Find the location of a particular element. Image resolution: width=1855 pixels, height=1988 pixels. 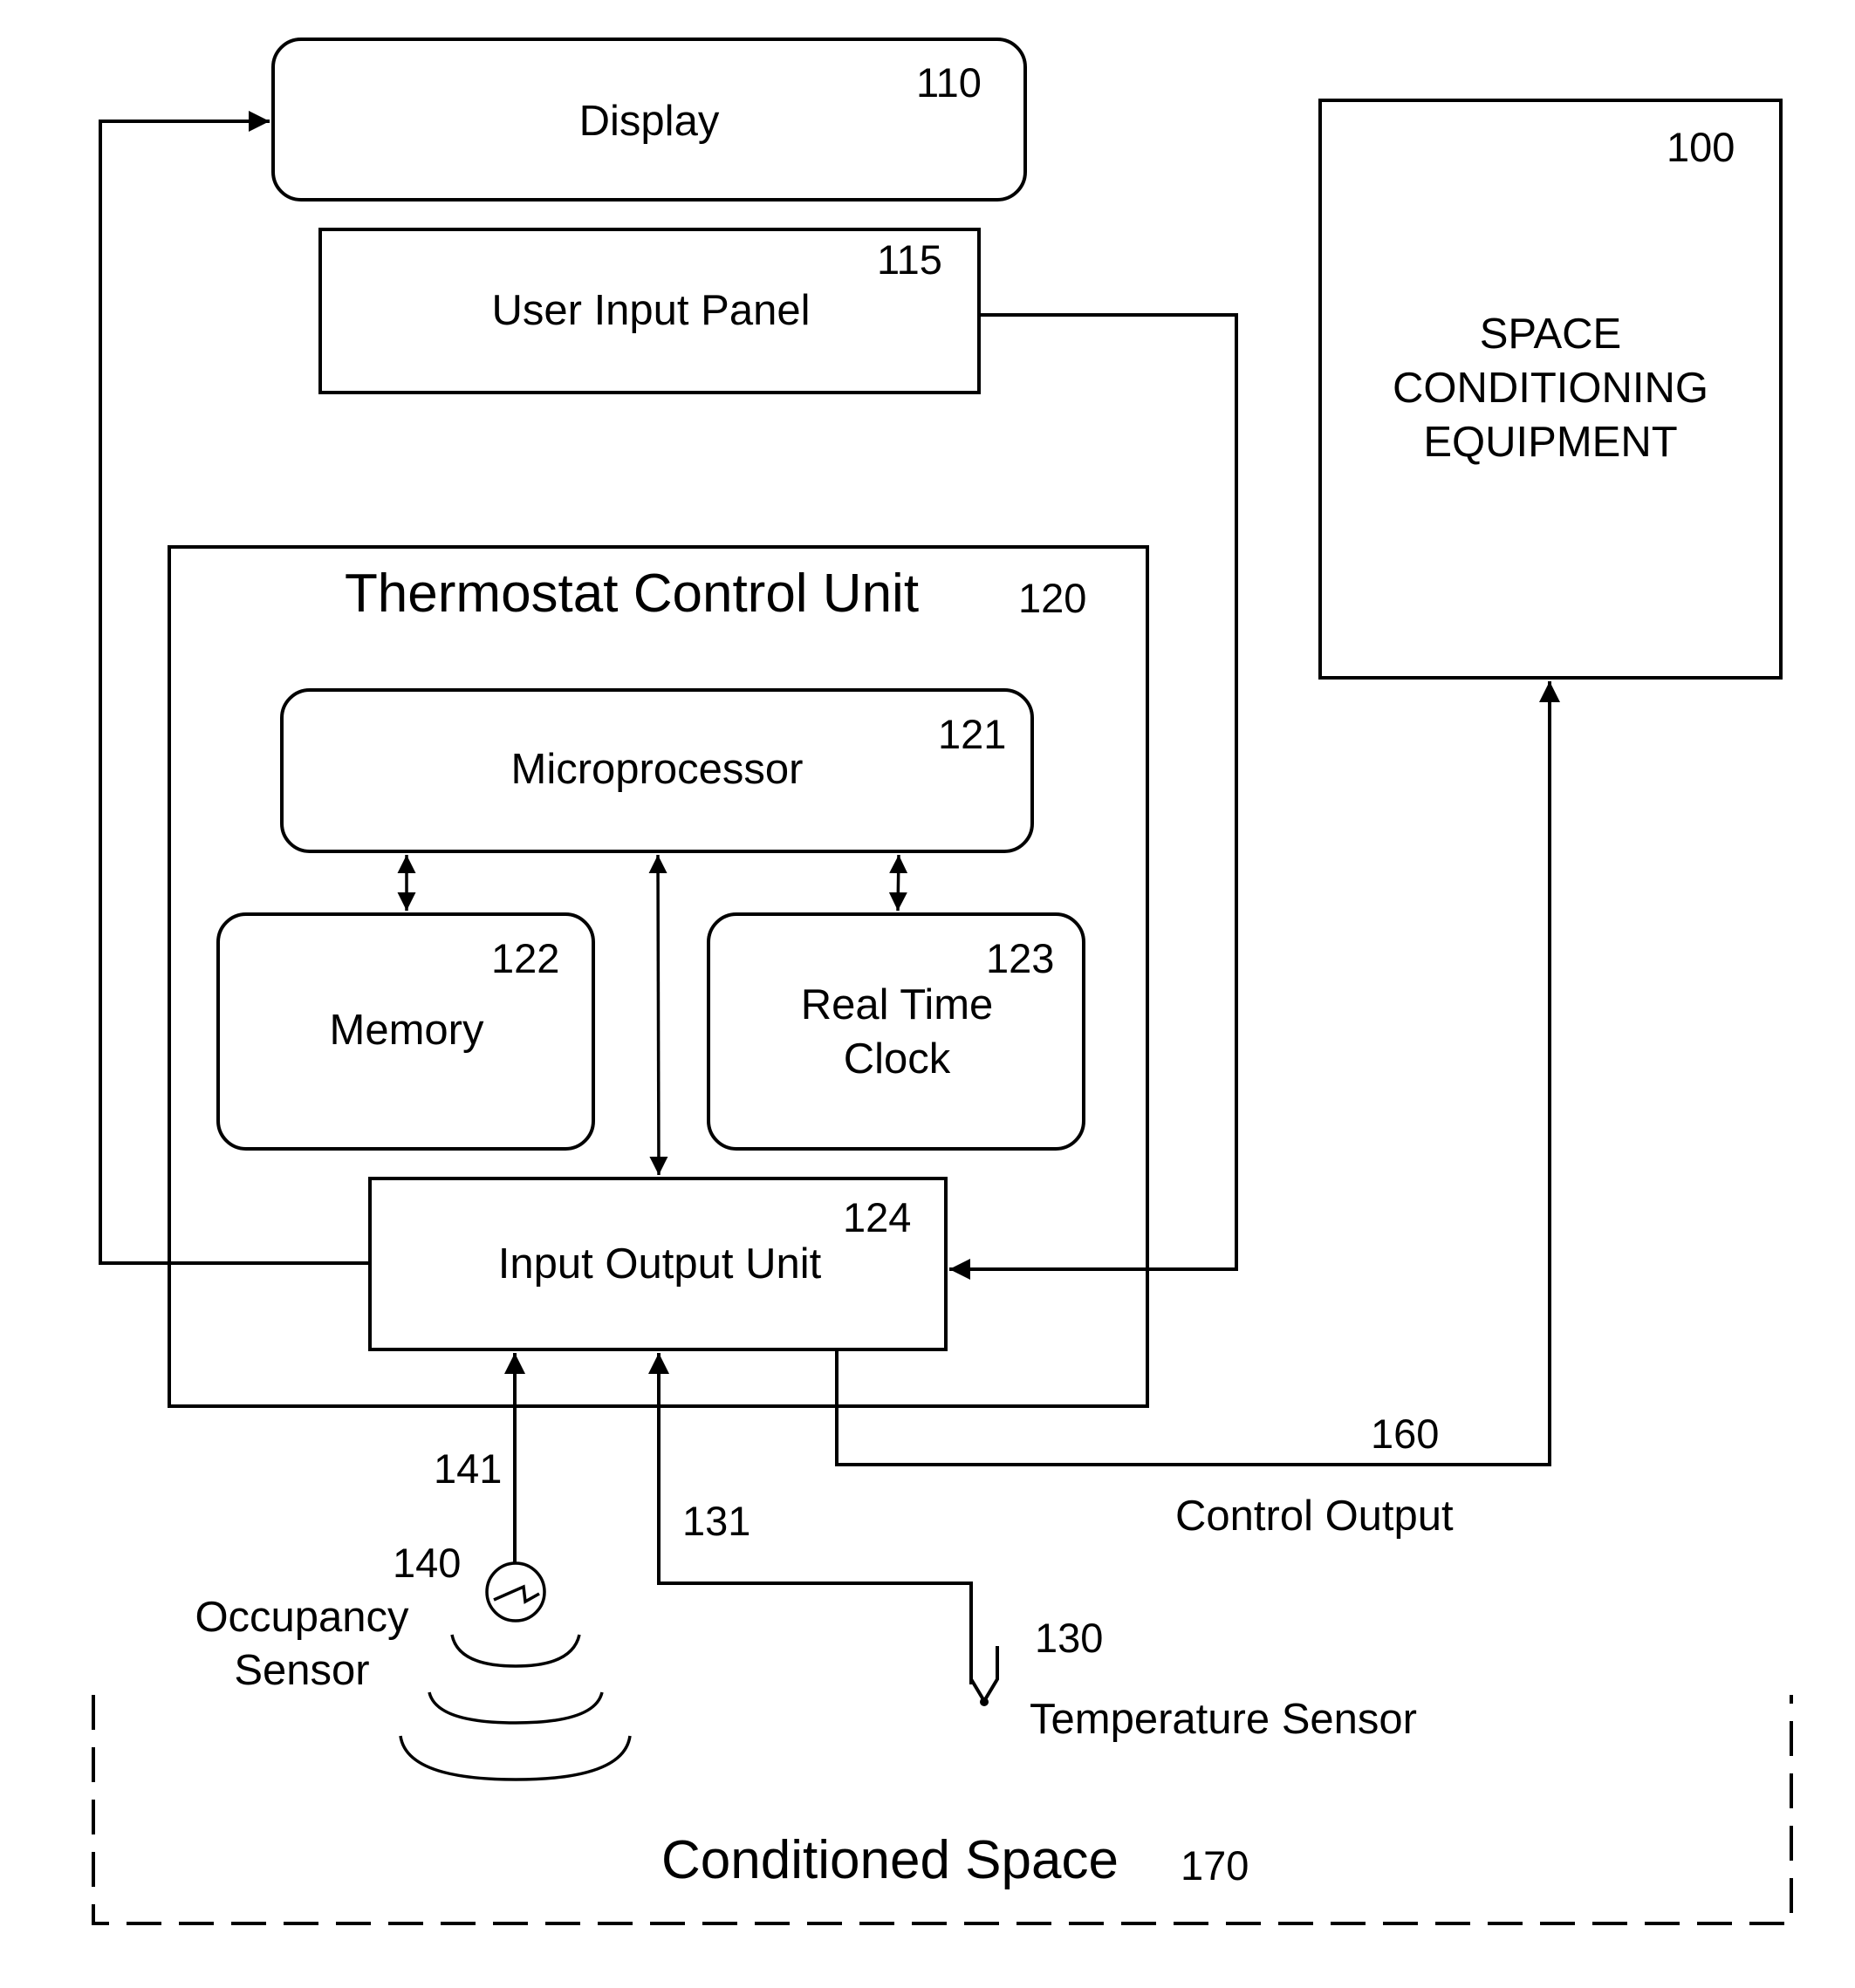

temperature-sensor-label: Temperature Sensor is located at coordinates (1223, 1719).